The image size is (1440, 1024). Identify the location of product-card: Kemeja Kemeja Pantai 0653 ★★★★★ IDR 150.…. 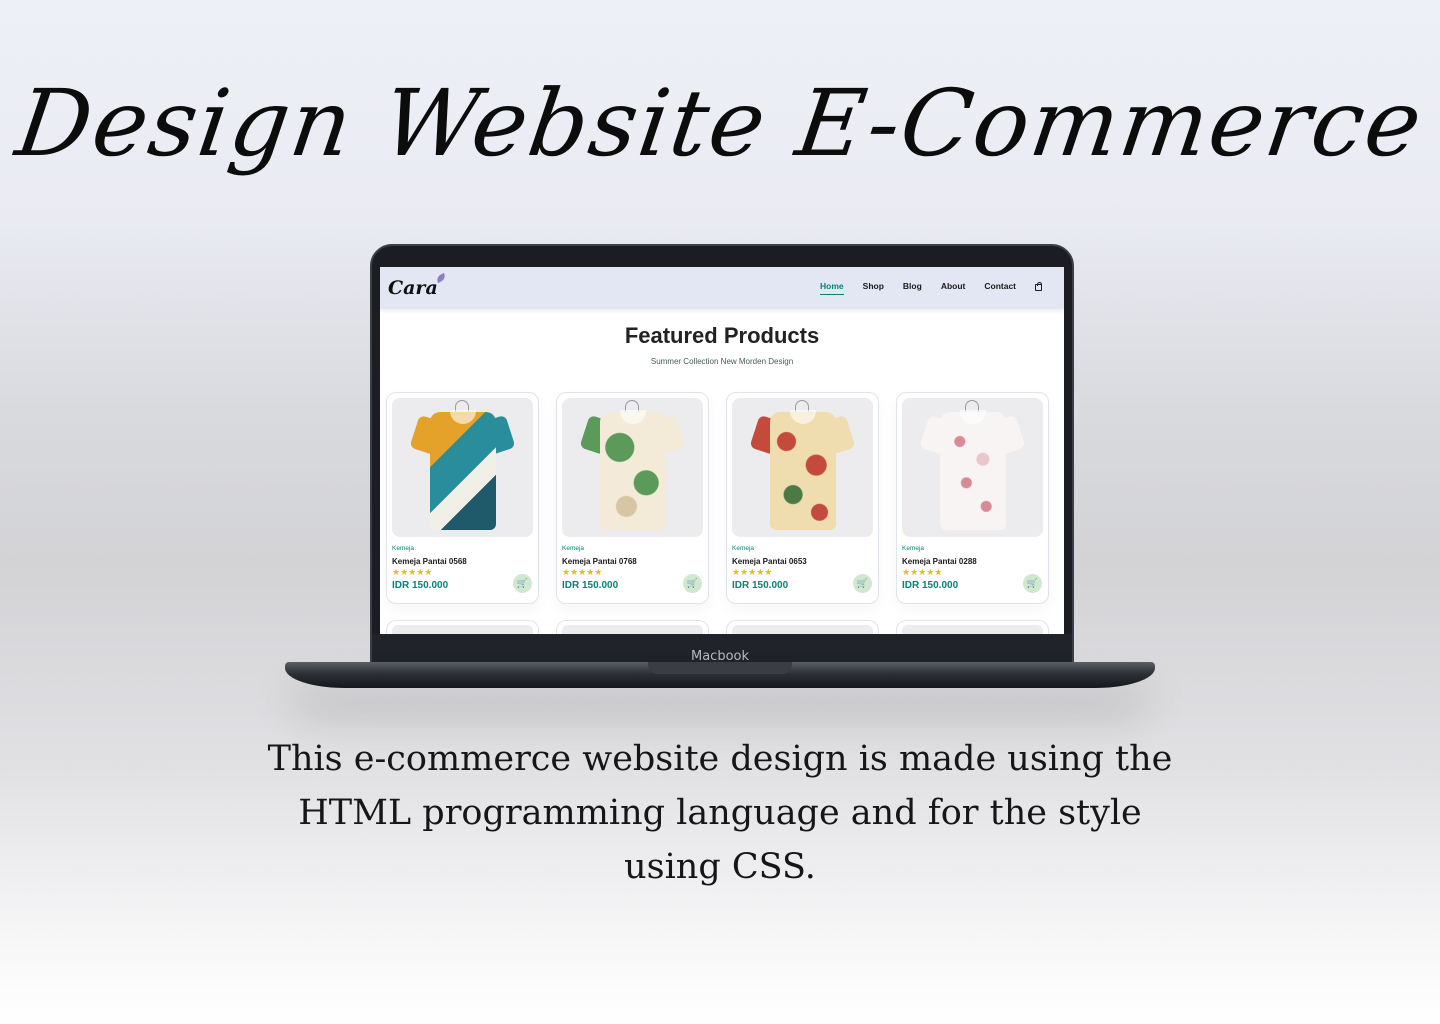
(802, 498).